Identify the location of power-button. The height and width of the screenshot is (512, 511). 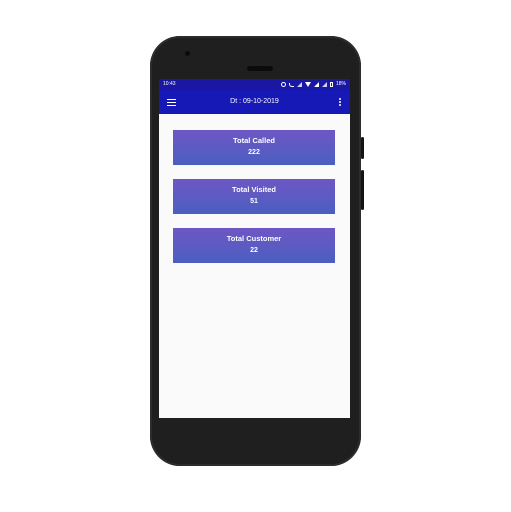
(362, 148).